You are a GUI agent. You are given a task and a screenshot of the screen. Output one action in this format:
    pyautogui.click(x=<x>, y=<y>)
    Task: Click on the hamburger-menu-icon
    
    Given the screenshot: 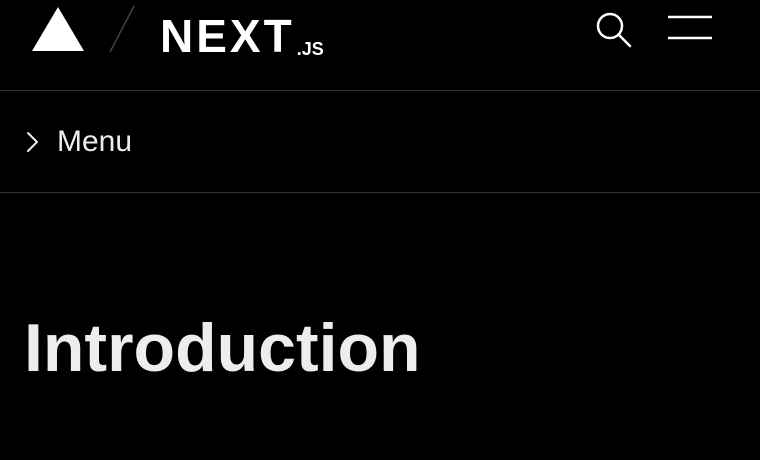 What is the action you would take?
    pyautogui.click(x=690, y=27)
    